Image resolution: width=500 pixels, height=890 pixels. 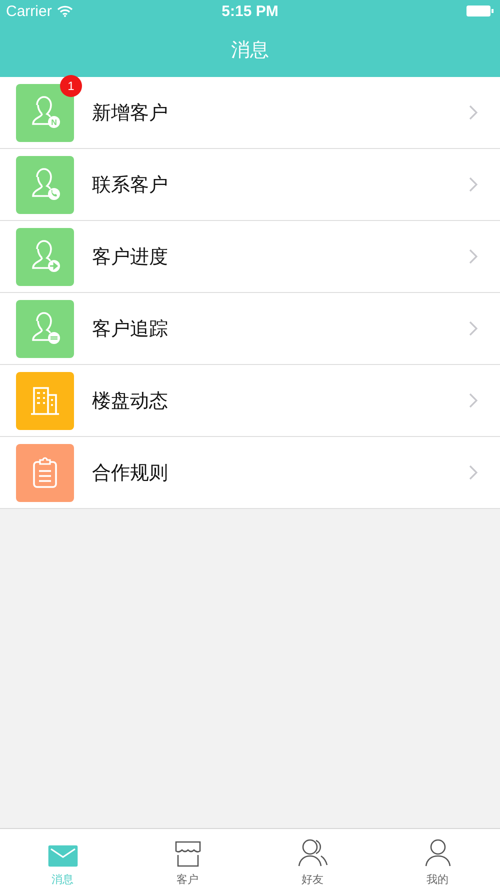 What do you see at coordinates (250, 50) in the screenshot?
I see `nav-title: 消息` at bounding box center [250, 50].